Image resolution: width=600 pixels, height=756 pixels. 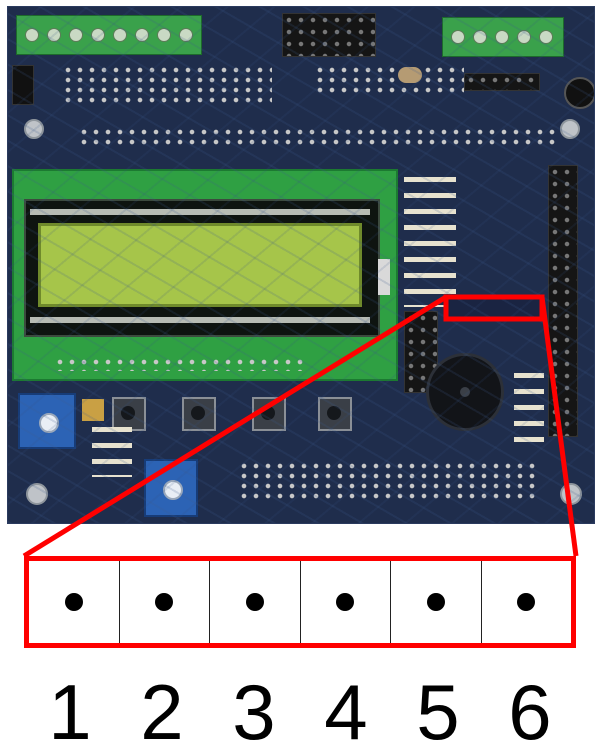 I want to click on connector-pin-diagram, so click(x=300, y=602).